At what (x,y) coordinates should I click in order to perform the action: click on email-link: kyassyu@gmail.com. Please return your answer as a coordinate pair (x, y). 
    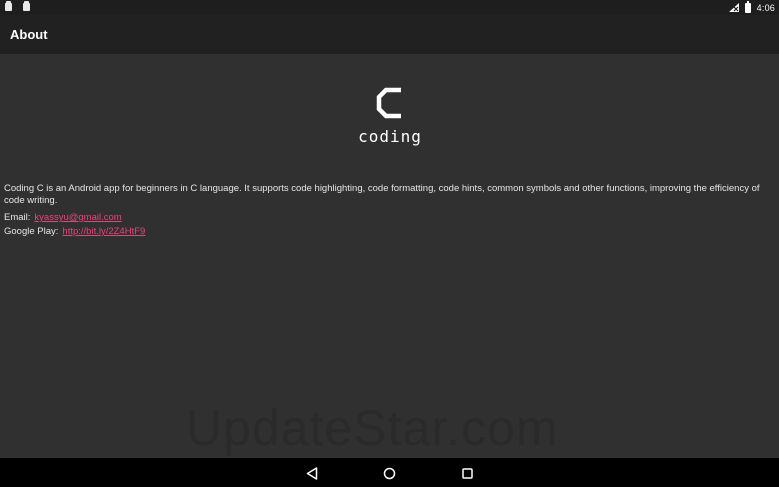
    Looking at the image, I should click on (77, 217).